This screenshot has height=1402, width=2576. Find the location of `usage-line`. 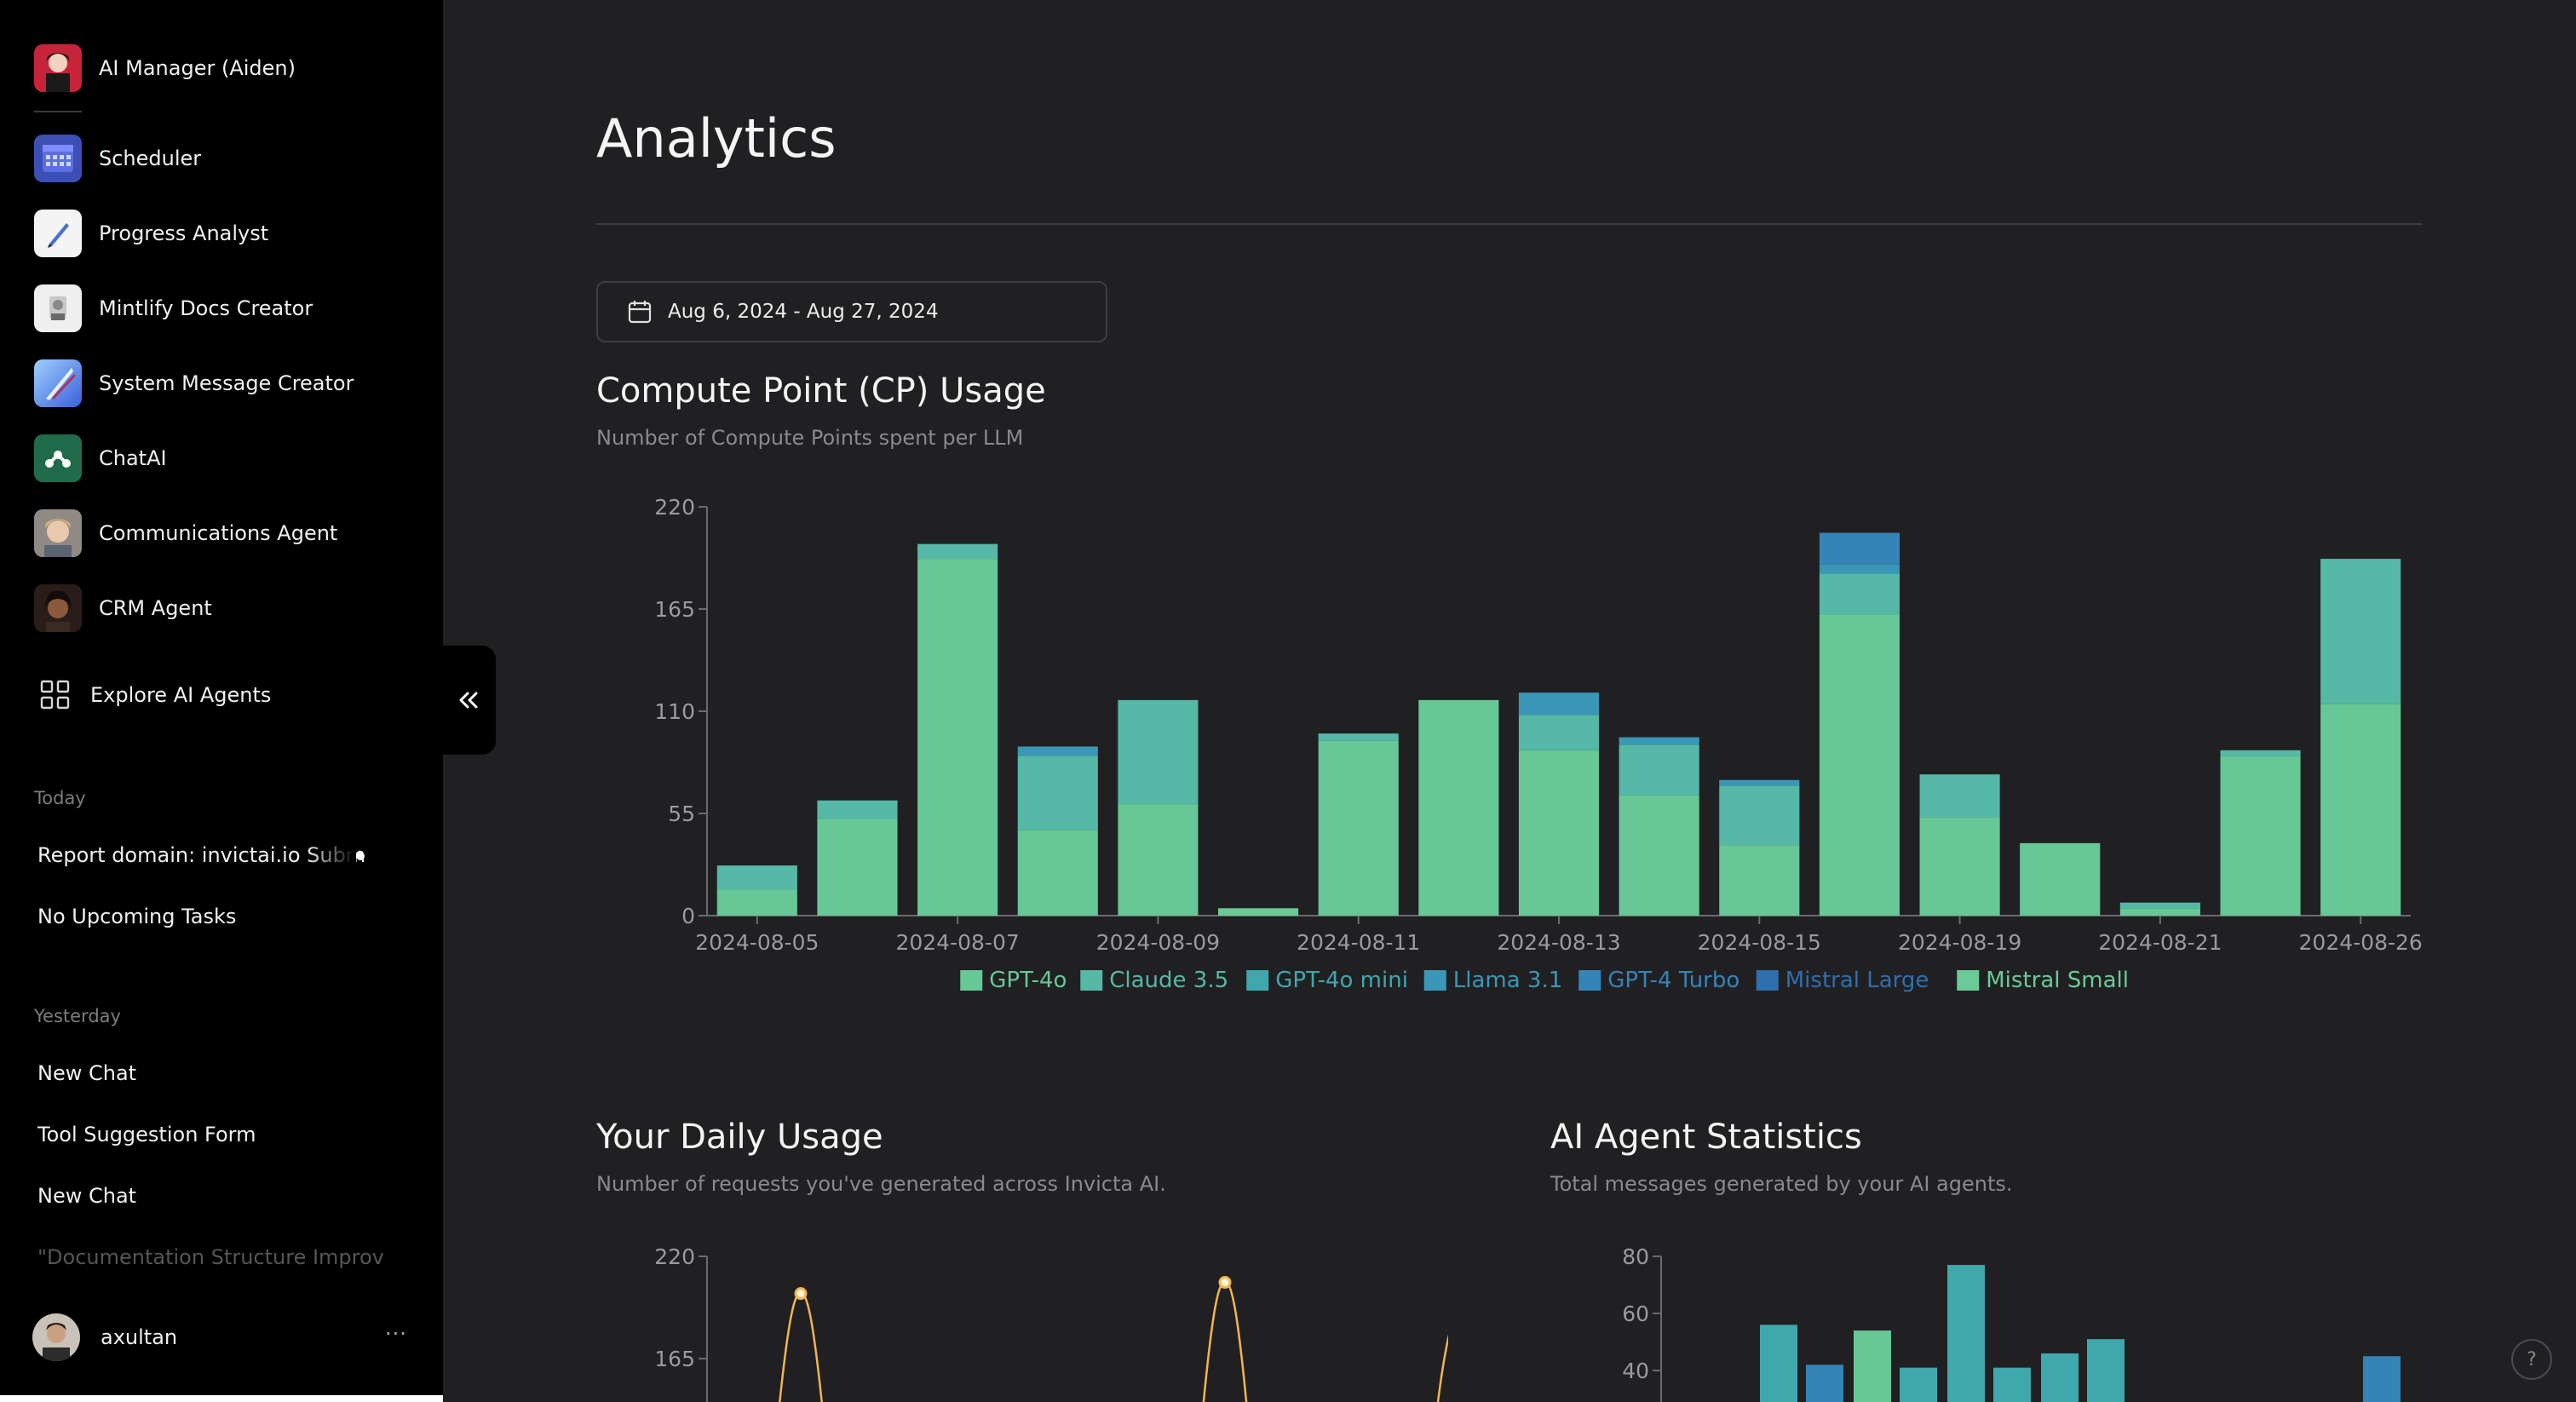

usage-line is located at coordinates (1113, 1341).